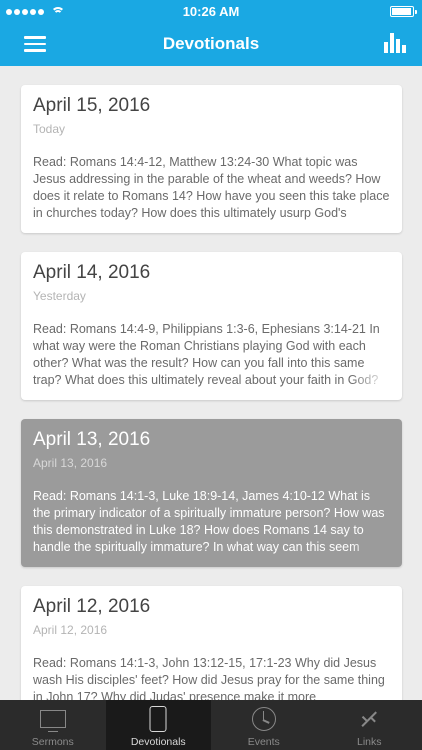 The width and height of the screenshot is (422, 750). Describe the element at coordinates (158, 719) in the screenshot. I see `phone-icon` at that location.